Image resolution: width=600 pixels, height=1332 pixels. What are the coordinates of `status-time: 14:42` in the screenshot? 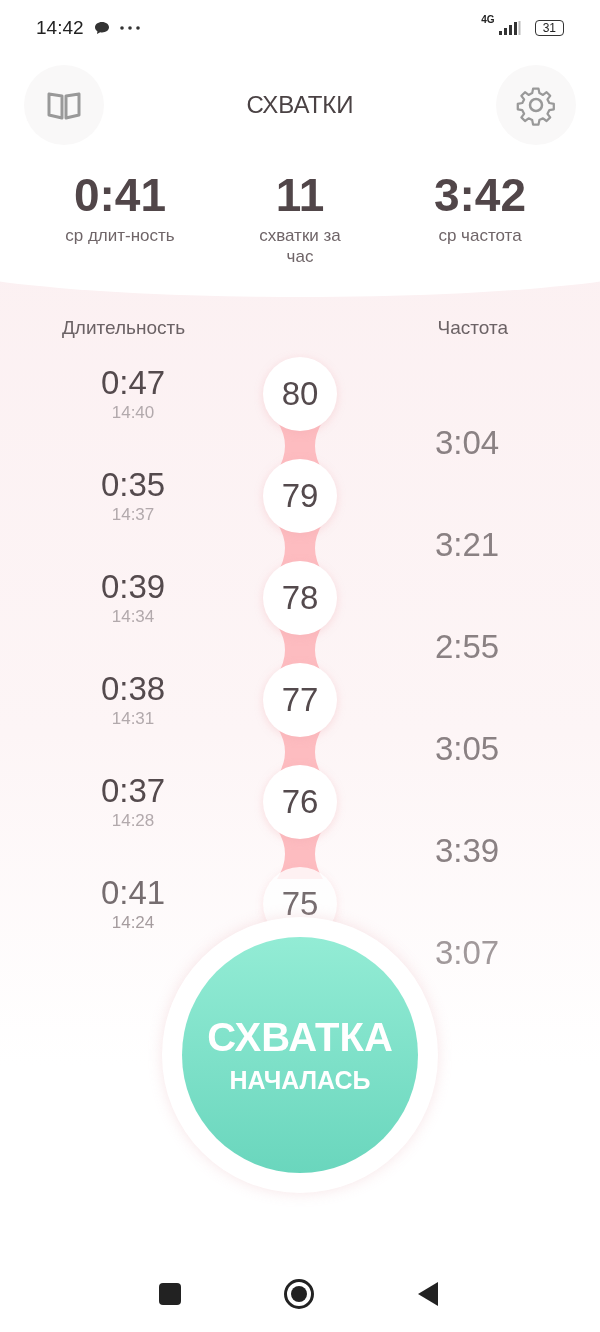 It's located at (60, 27).